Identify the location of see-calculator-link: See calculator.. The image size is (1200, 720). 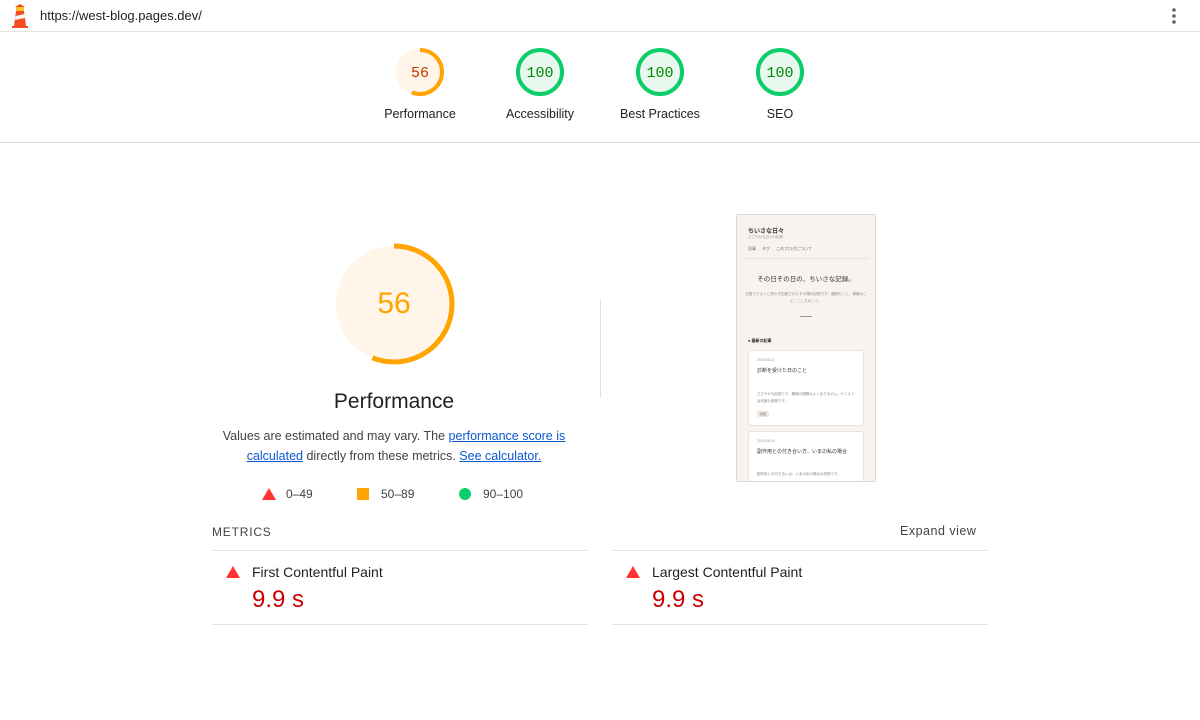
(500, 456).